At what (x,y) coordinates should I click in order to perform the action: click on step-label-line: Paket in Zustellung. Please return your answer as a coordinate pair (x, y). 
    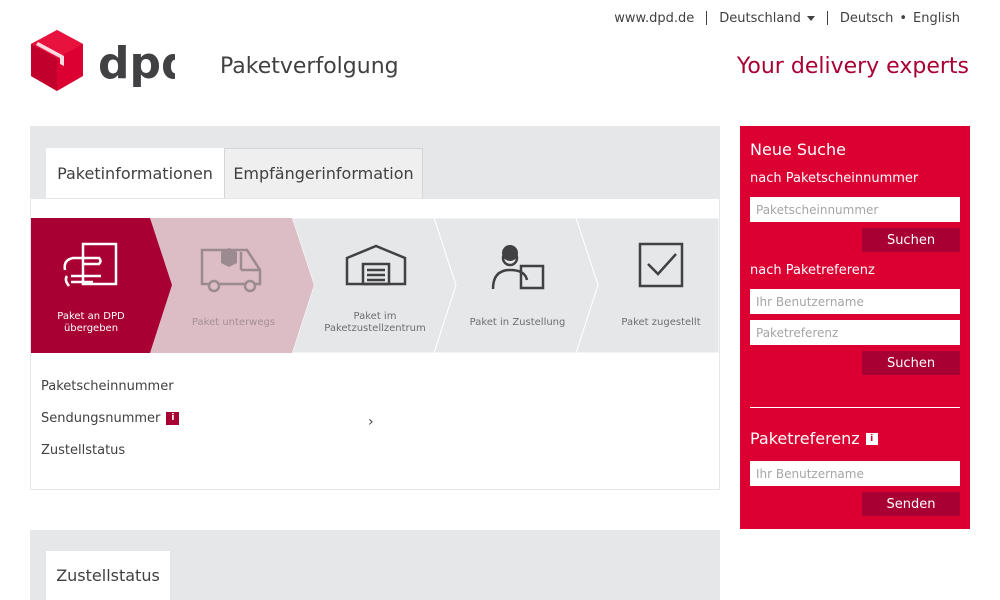
    Looking at the image, I should click on (517, 322).